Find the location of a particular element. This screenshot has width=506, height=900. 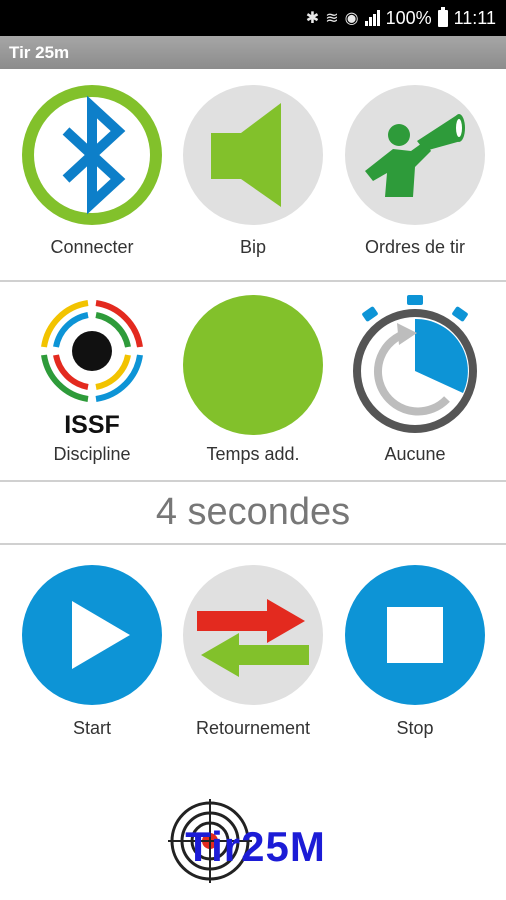

status-icons: ✱ ≋ ◉ 100% 11:11 is located at coordinates (401, 18).